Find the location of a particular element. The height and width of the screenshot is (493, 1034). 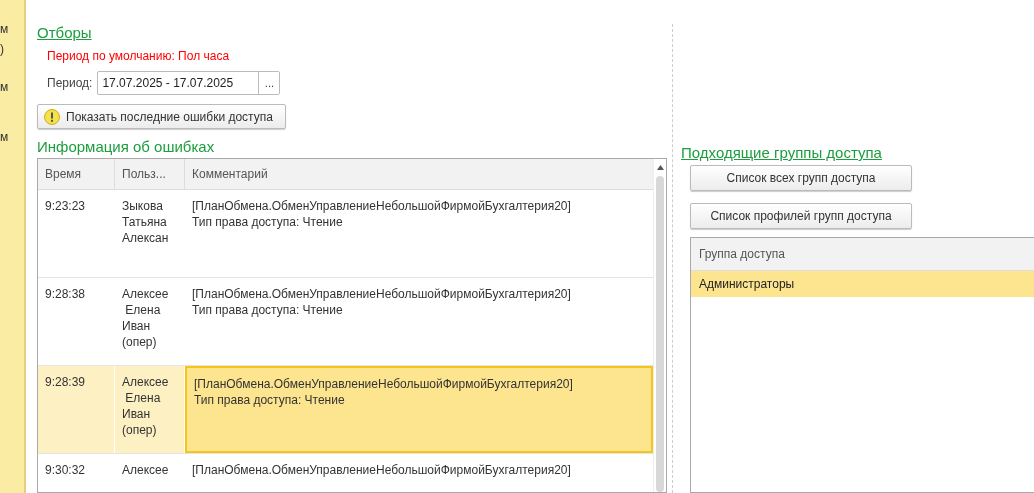

column-header: Время is located at coordinates (76, 174).